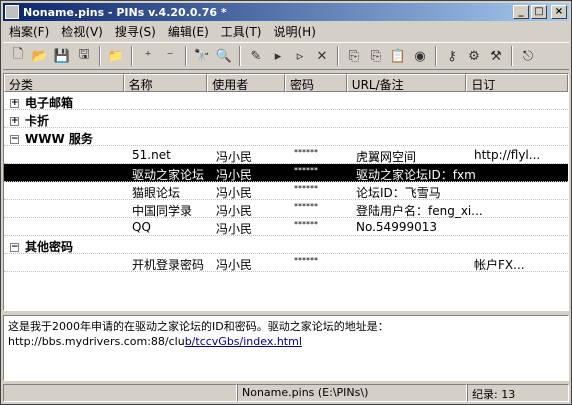  Describe the element at coordinates (286, 245) in the screenshot. I see `group-row: − 其他密码` at that location.